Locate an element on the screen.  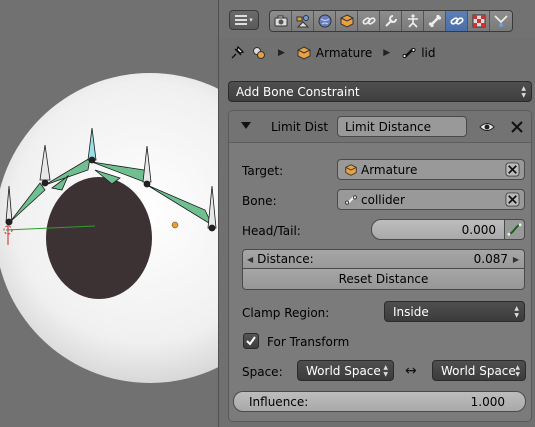
constraint-name-field: Limit Distance is located at coordinates (402, 126).